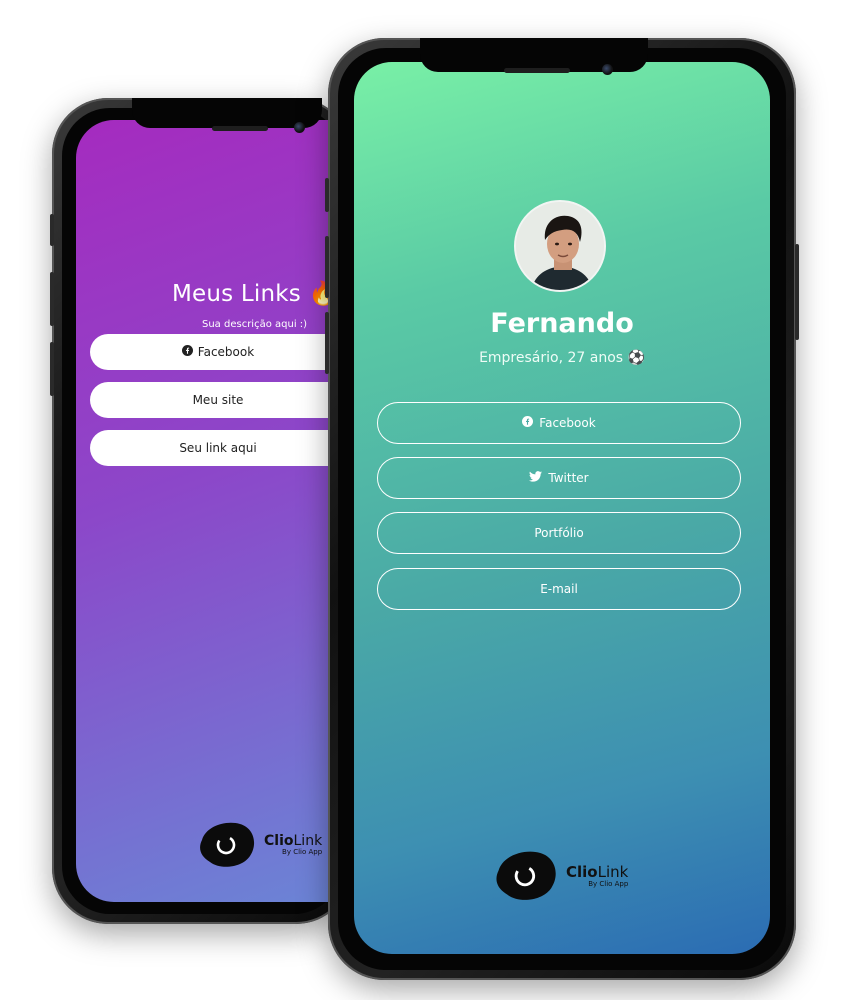  I want to click on link-label: Meu site, so click(218, 400).